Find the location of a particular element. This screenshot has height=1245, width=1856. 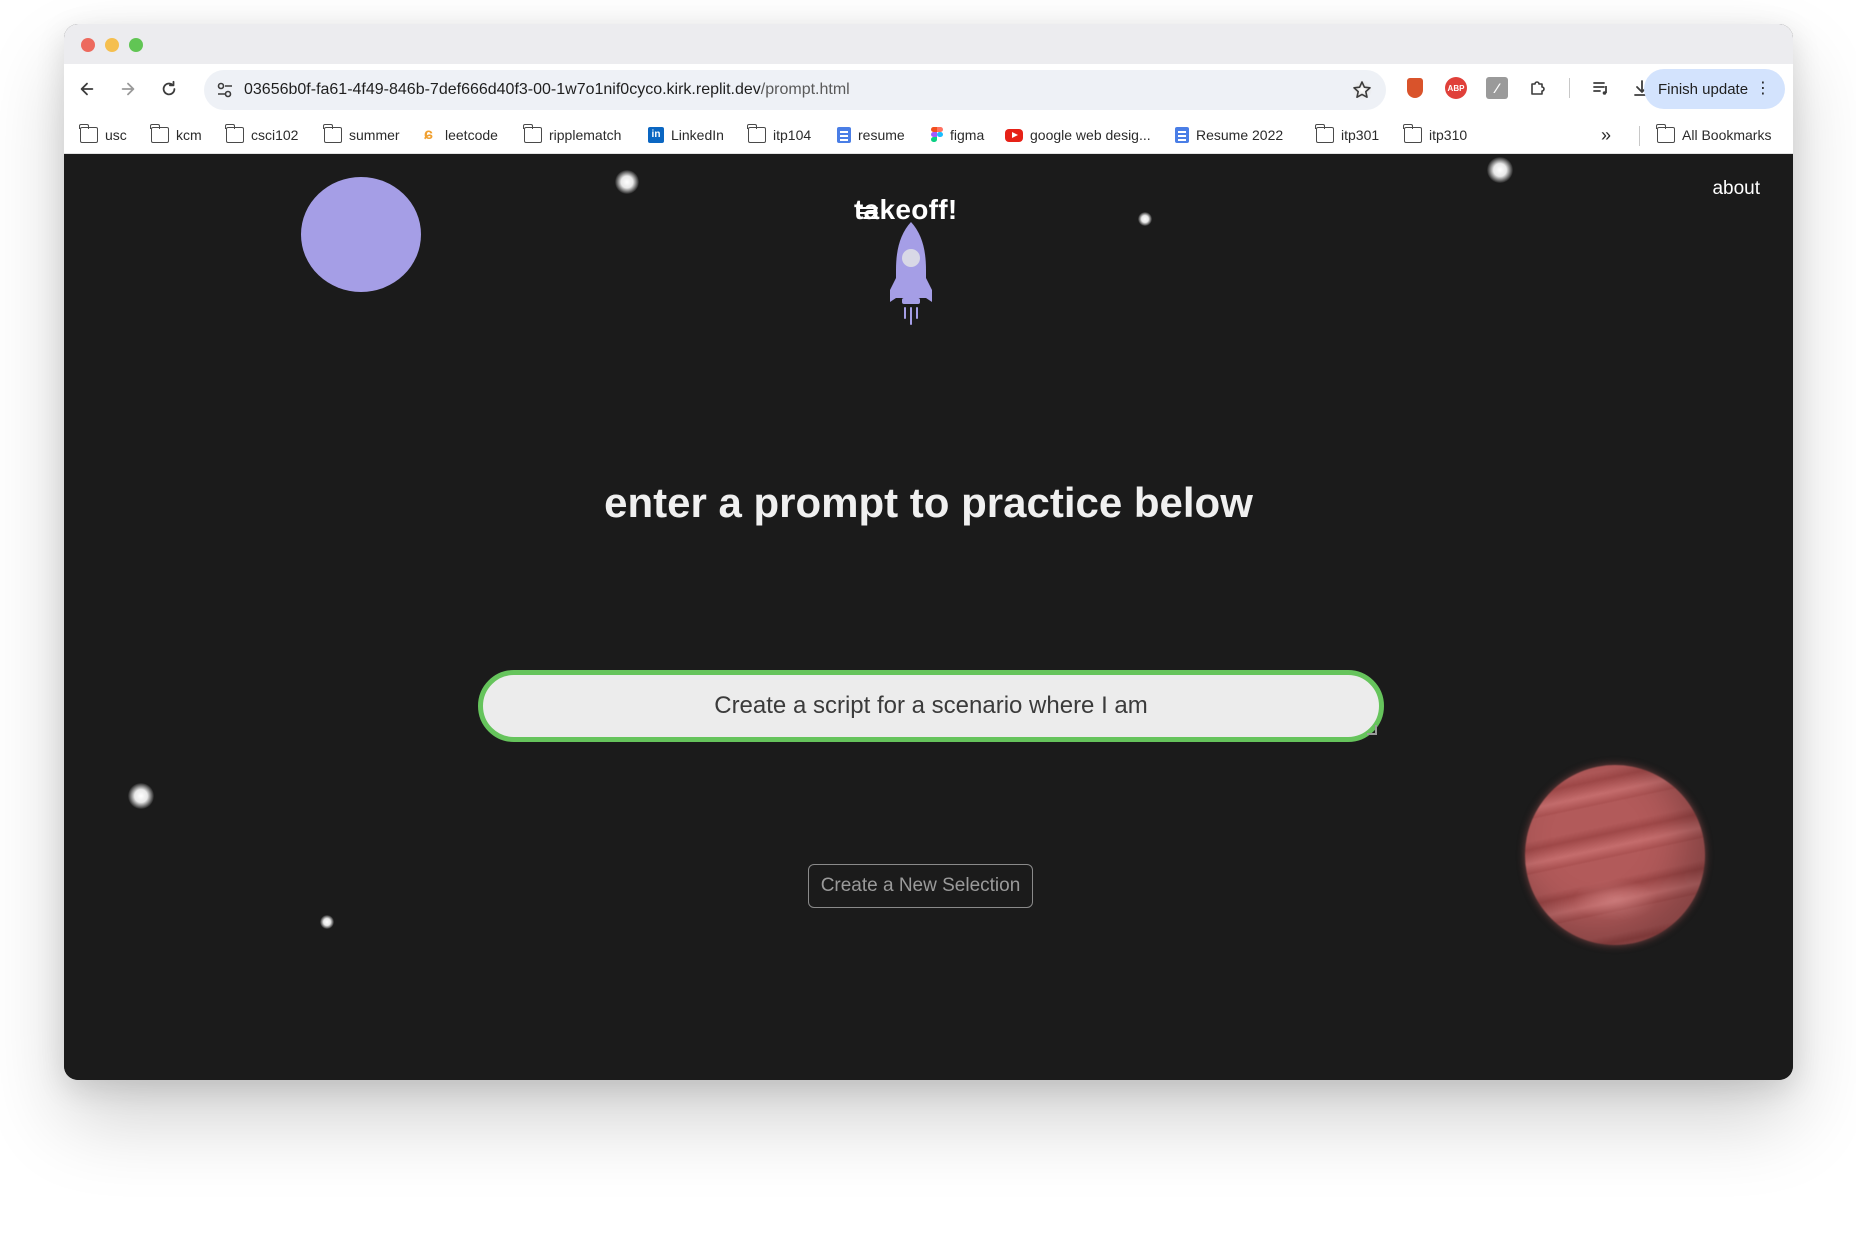

bookmark-itp301: itp301 is located at coordinates (1347, 135).